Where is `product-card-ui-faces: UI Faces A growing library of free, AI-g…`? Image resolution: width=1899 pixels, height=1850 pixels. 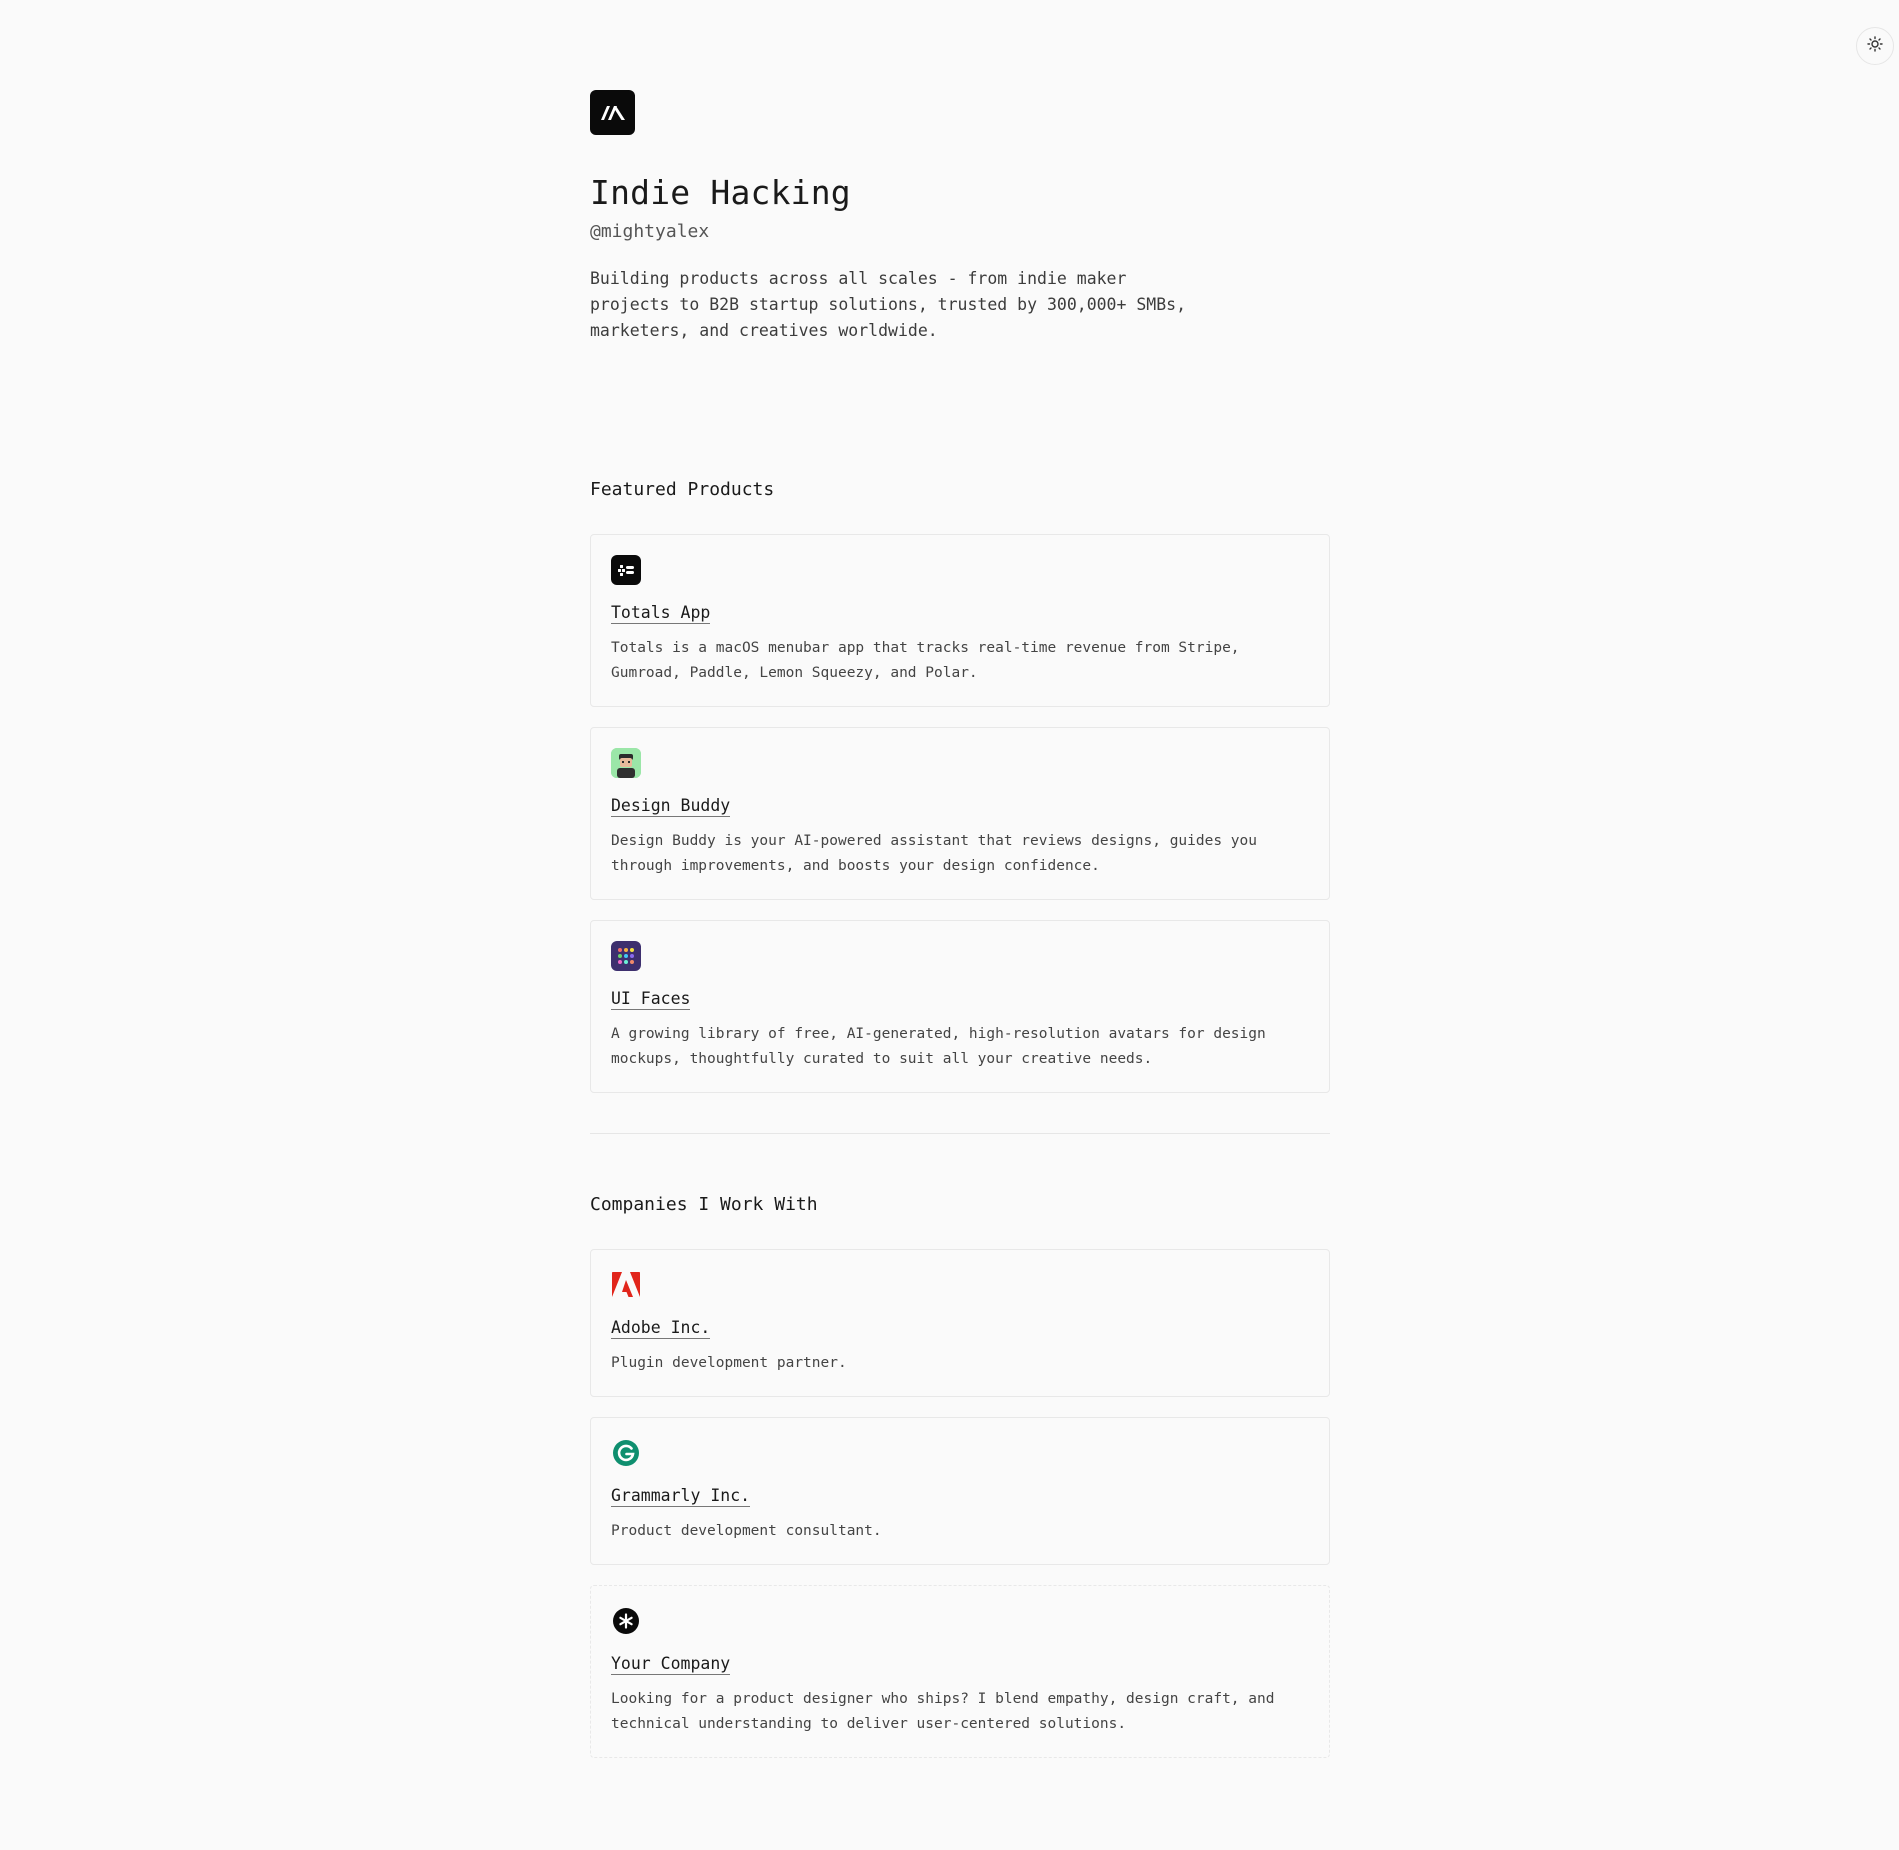 product-card-ui-faces: UI Faces A growing library of free, AI-g… is located at coordinates (960, 1006).